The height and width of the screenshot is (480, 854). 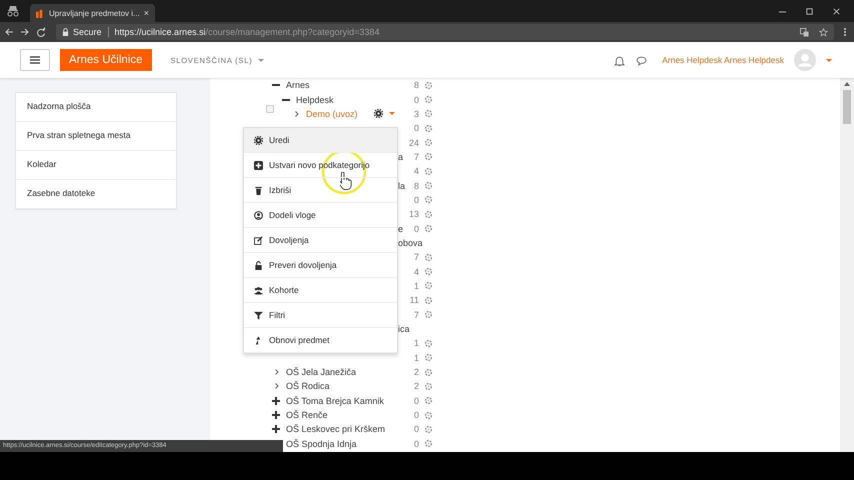 What do you see at coordinates (321, 443) in the screenshot?
I see `category-name: OŠ Spodnja Idnja` at bounding box center [321, 443].